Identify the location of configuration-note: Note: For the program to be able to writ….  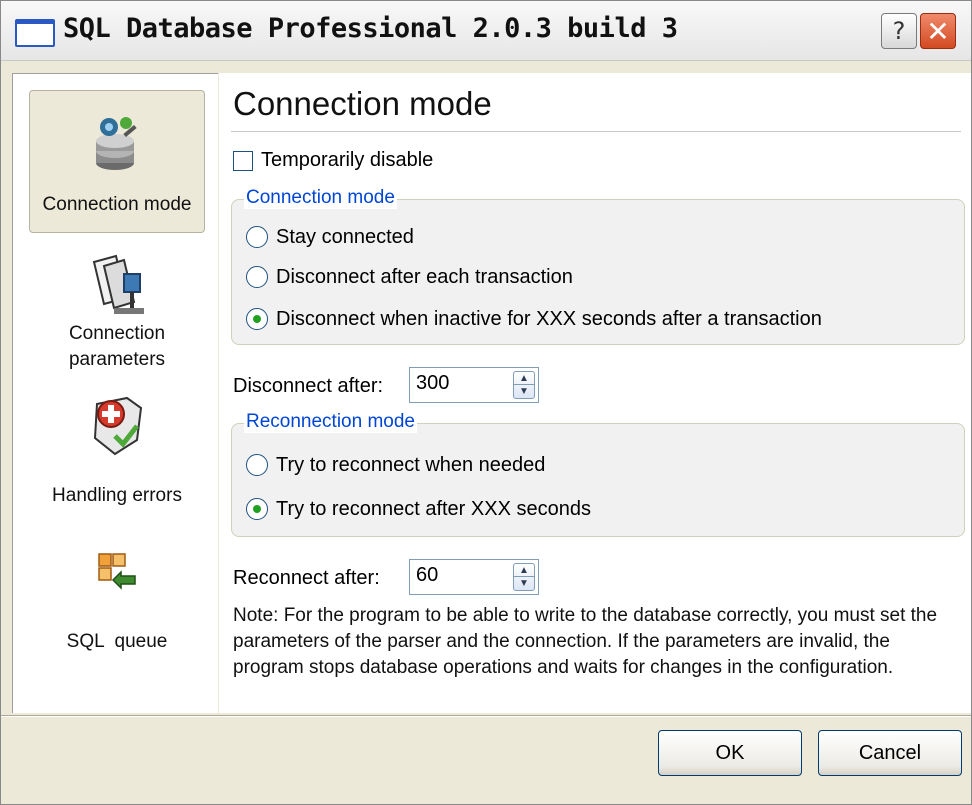
(585, 641).